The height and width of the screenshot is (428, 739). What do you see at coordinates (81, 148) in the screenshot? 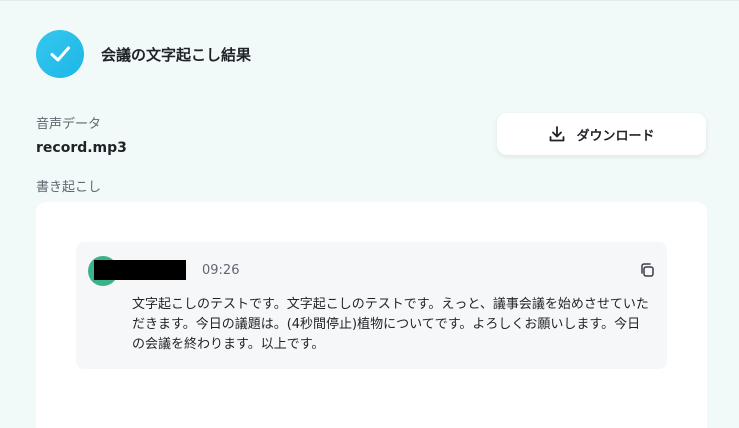
I see `audio-filename: record.mp3` at bounding box center [81, 148].